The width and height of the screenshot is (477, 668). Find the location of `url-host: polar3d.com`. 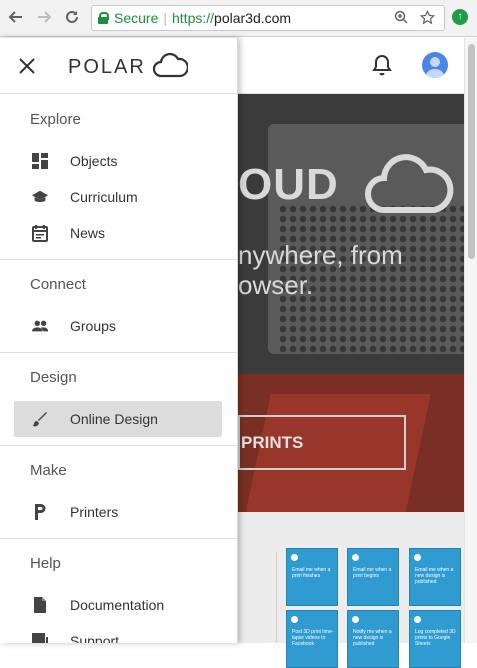

url-host: polar3d.com is located at coordinates (253, 18).